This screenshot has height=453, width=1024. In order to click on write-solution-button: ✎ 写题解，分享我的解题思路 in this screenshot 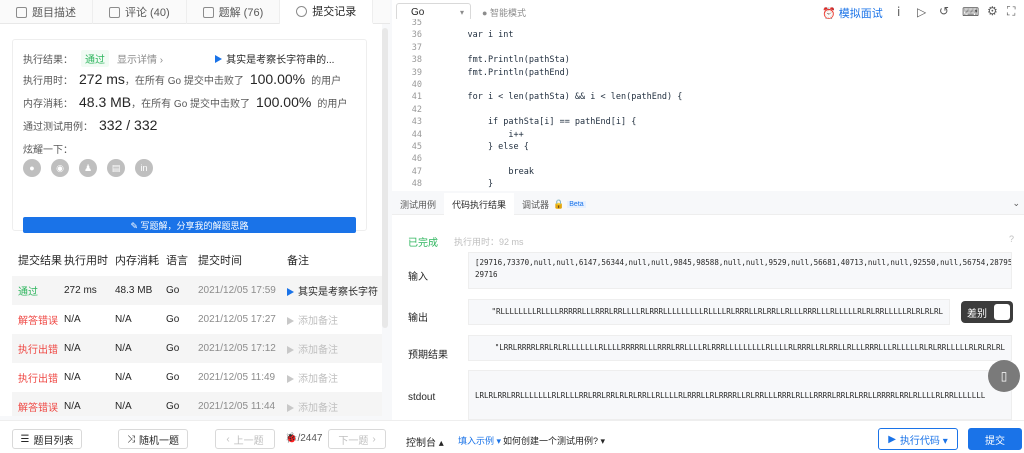, I will do `click(189, 225)`.